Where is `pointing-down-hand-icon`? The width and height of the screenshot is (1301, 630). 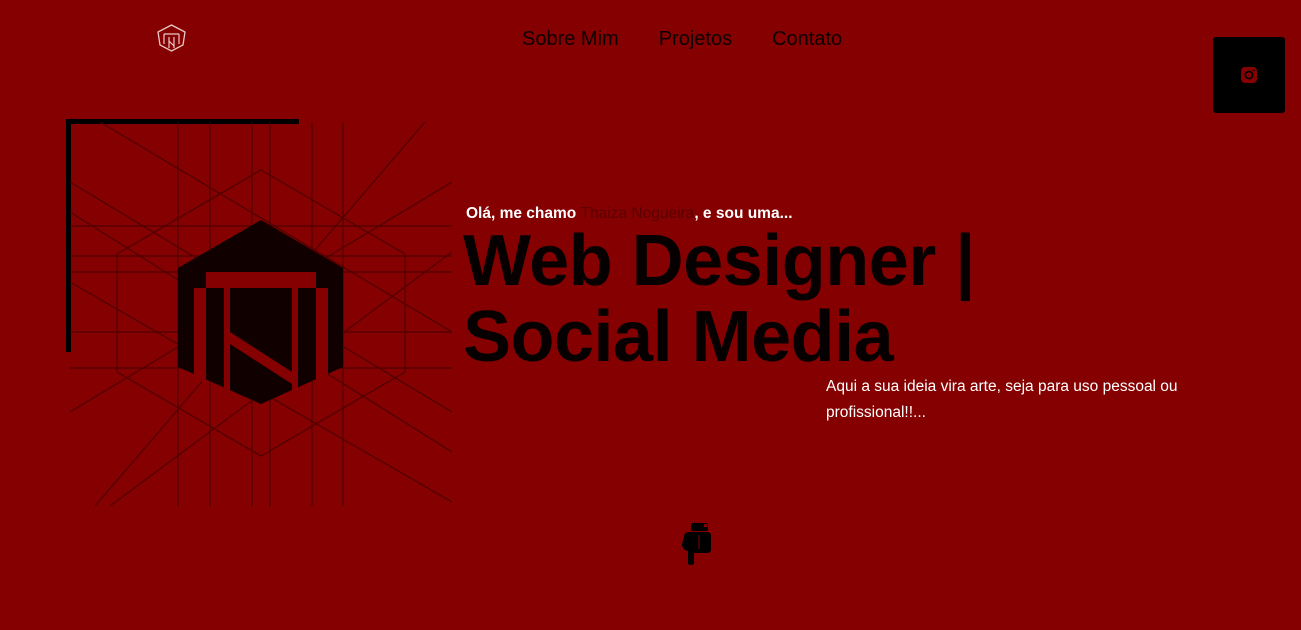
pointing-down-hand-icon is located at coordinates (696, 543).